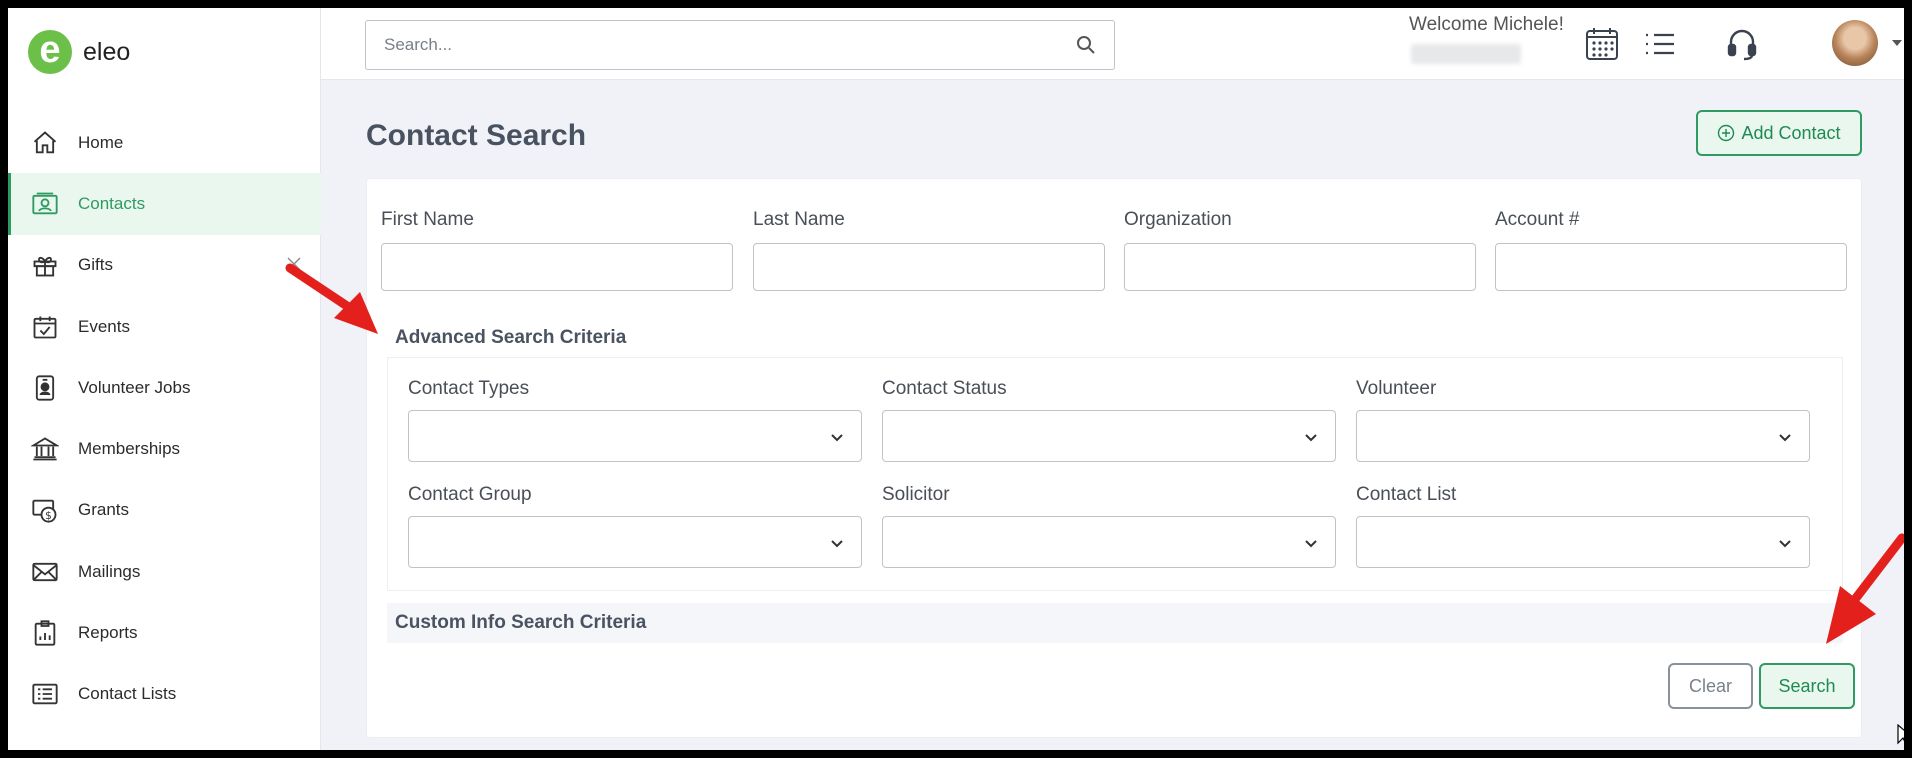 This screenshot has height=758, width=1912. Describe the element at coordinates (1486, 24) in the screenshot. I see `welcome-text: Welcome Michele!` at that location.